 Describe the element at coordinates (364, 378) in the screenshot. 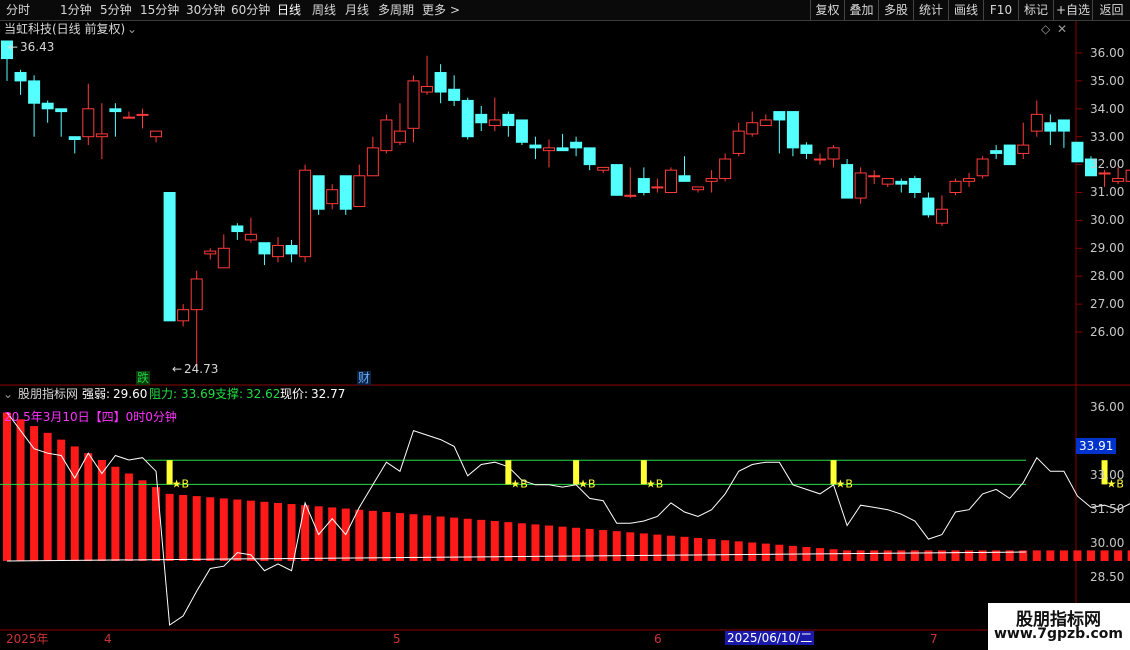

I see `event-marker-finance: 财` at that location.